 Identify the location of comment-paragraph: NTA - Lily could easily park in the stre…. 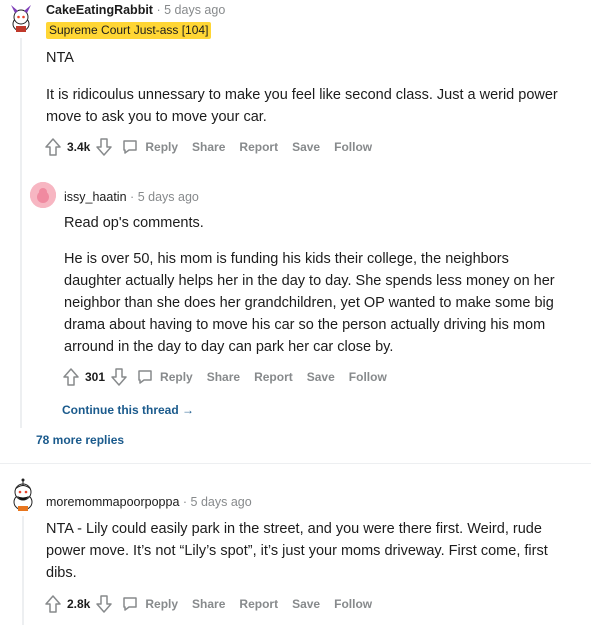
(297, 551).